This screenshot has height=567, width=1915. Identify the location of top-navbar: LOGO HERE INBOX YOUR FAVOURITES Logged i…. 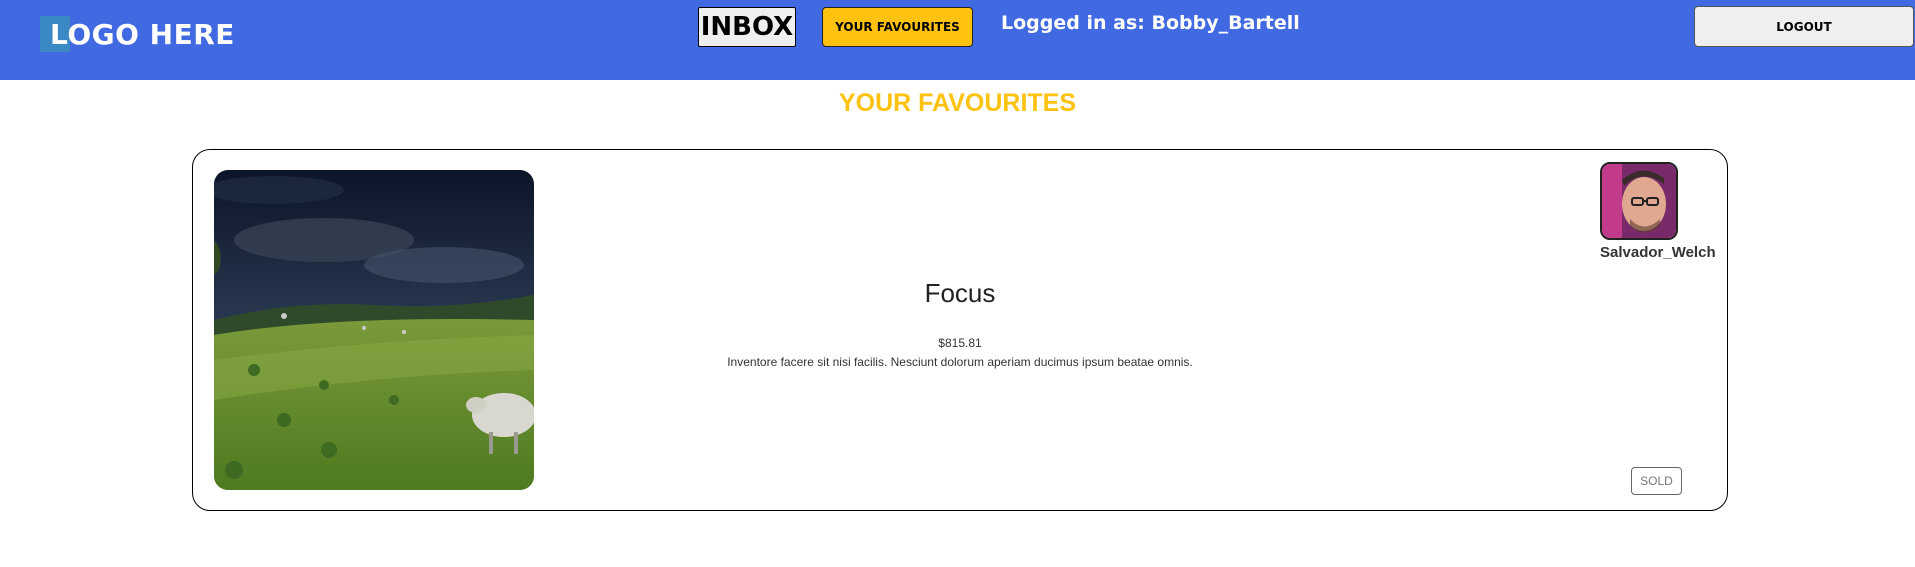
(957, 40).